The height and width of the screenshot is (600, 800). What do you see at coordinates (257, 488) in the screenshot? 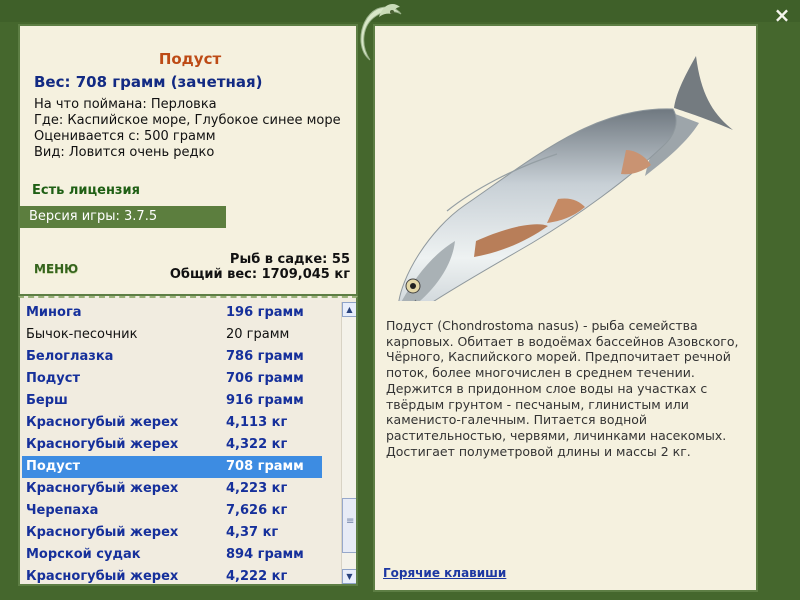
I see `catch-item-weight: 4,223 кг` at bounding box center [257, 488].